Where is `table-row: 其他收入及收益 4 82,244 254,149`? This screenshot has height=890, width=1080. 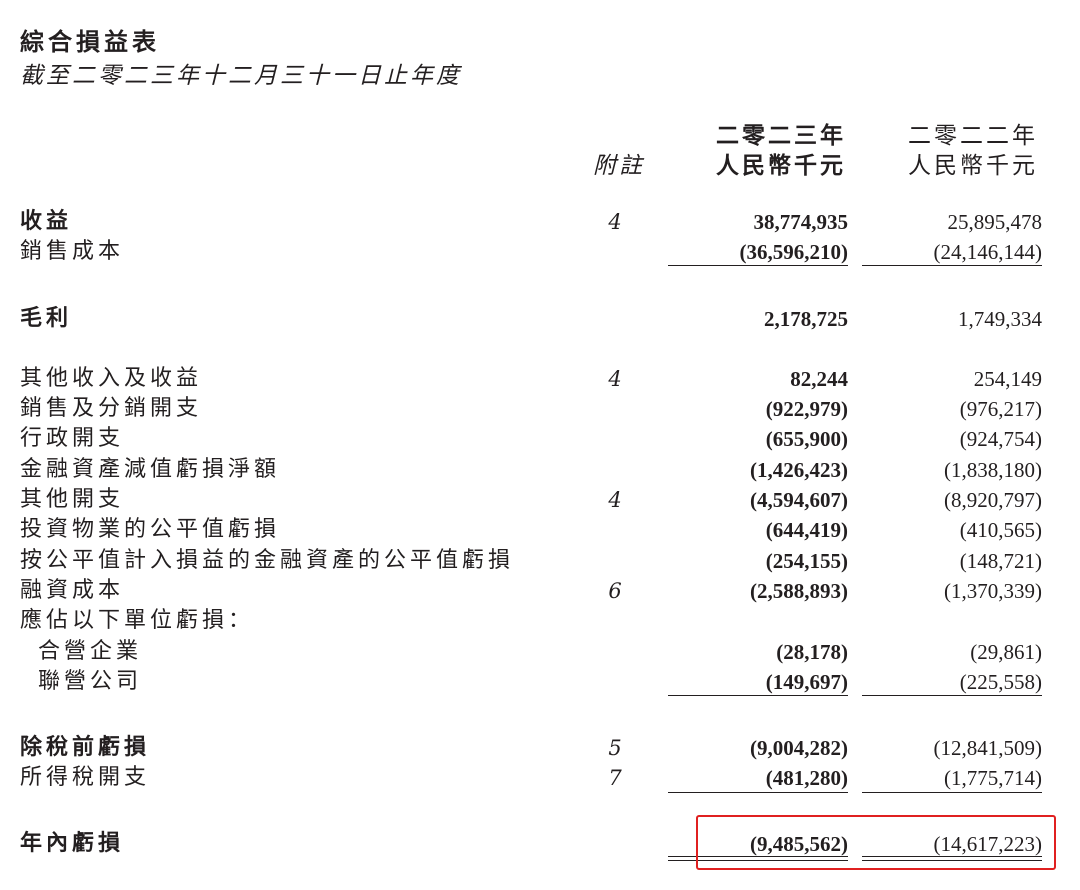
table-row: 其他收入及收益 4 82,244 254,149 is located at coordinates (540, 379).